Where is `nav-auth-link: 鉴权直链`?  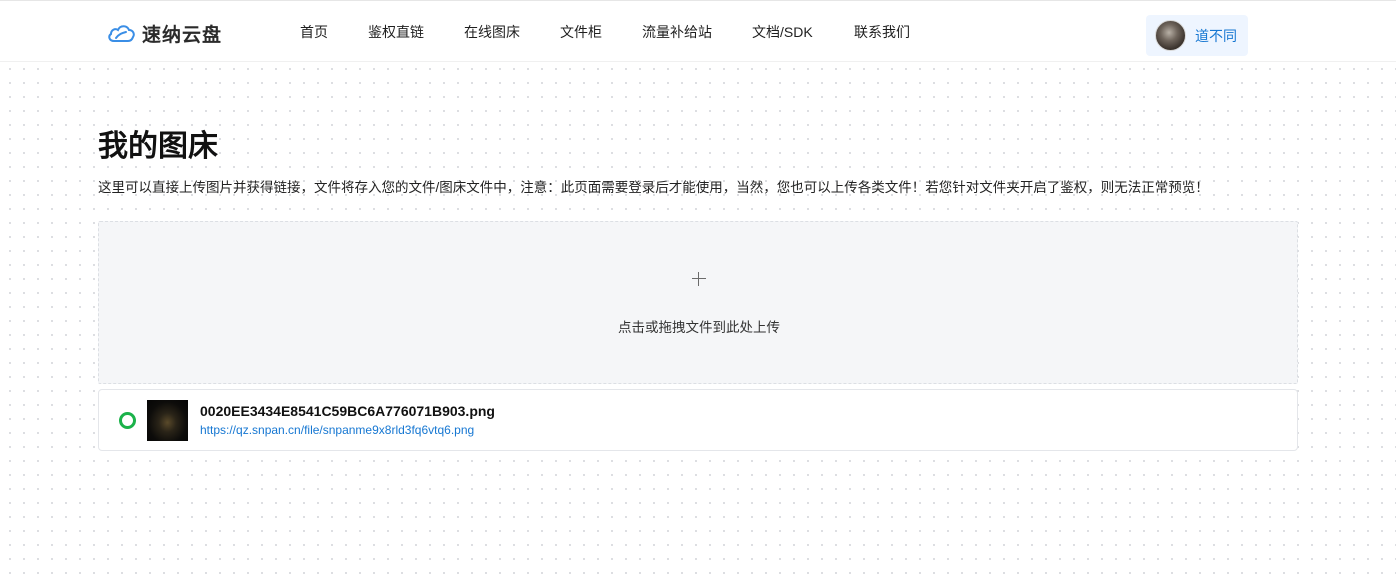
nav-auth-link: 鉴权直链 is located at coordinates (396, 32).